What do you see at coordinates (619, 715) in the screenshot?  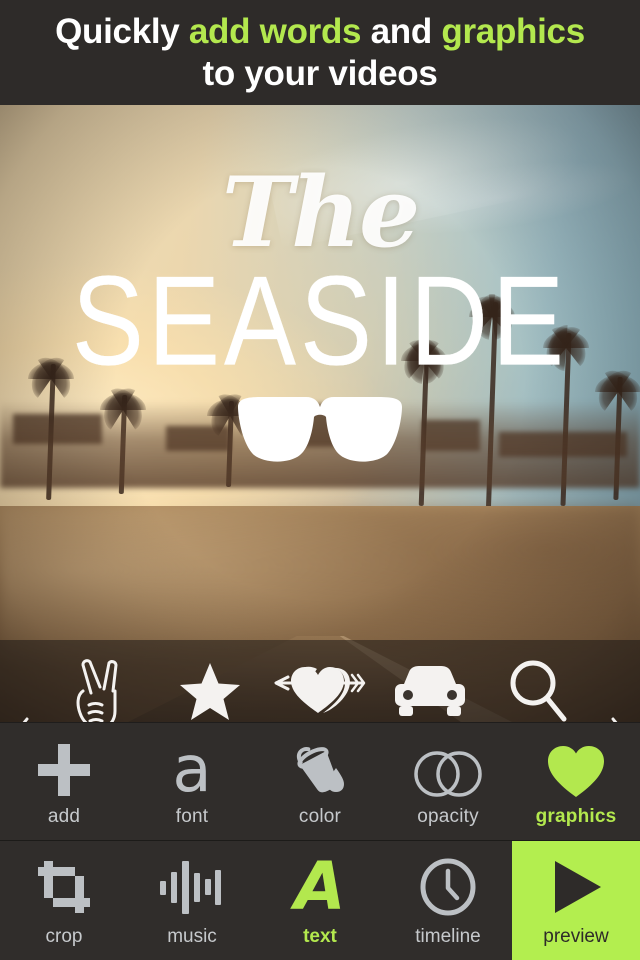 I see `chevron-right-icon` at bounding box center [619, 715].